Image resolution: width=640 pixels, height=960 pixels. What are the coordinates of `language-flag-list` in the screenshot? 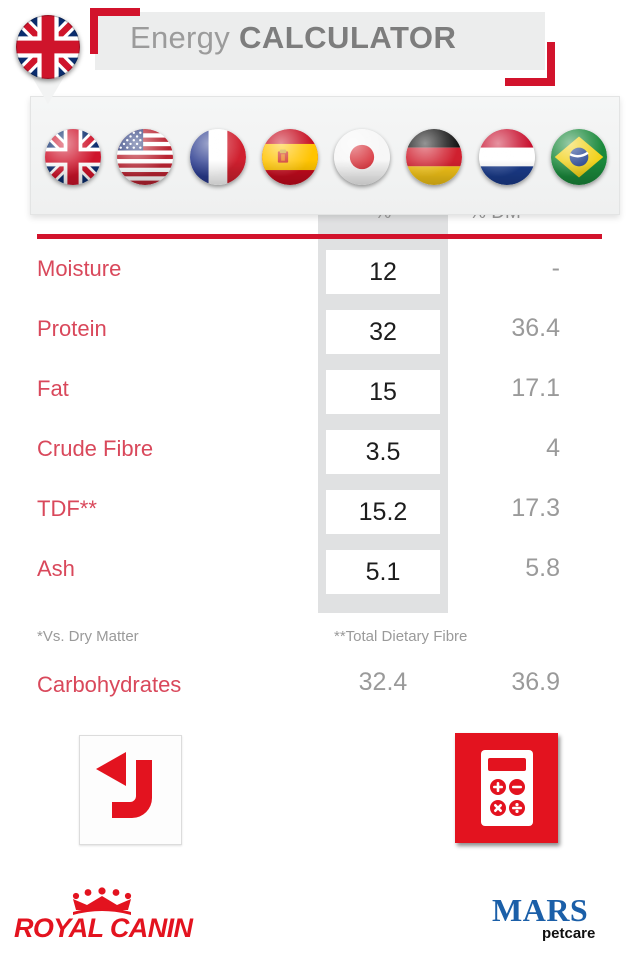 It's located at (326, 157).